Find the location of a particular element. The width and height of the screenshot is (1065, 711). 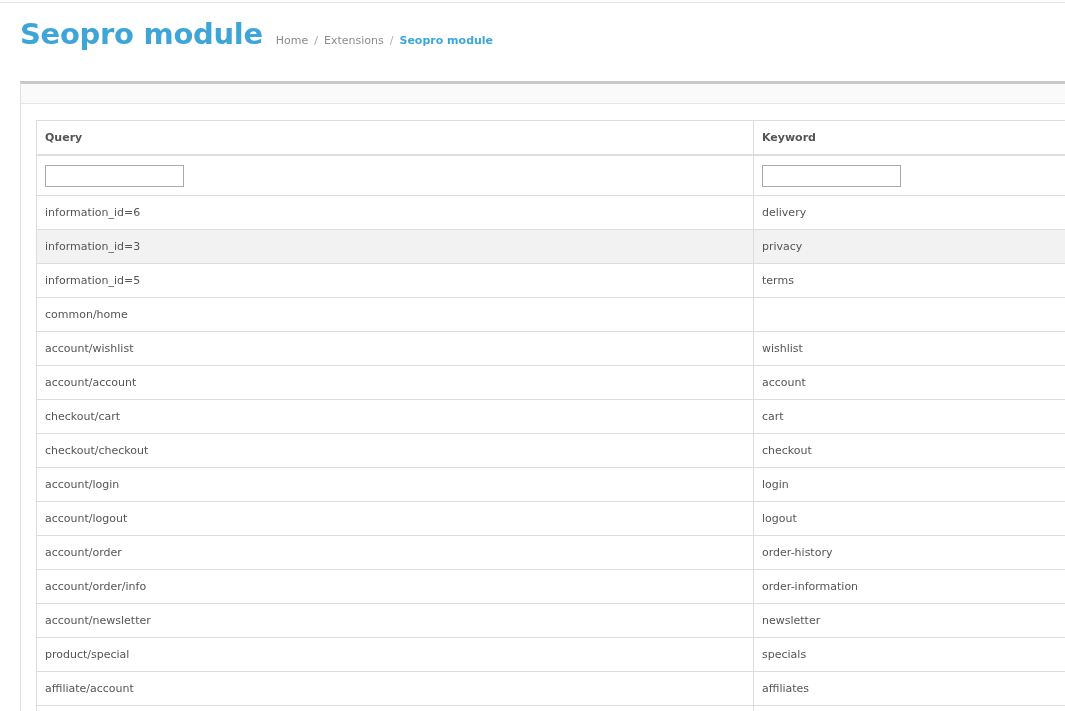

table-cell: checkout/cart is located at coordinates (83, 416).